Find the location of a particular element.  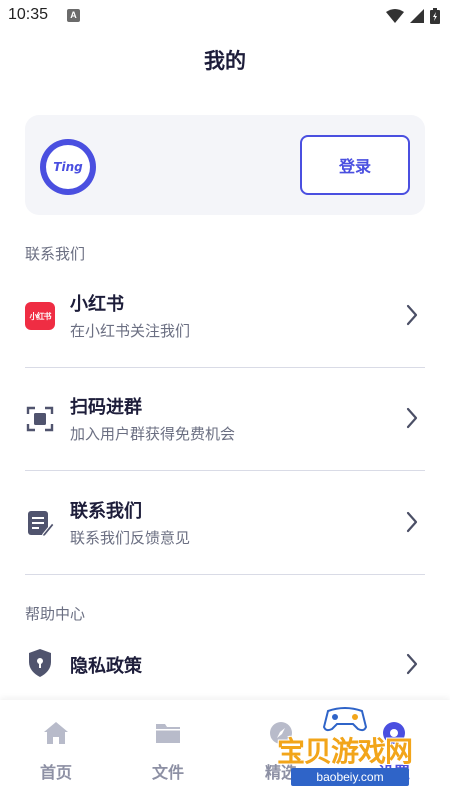

tab-label: 首页 is located at coordinates (55, 772).